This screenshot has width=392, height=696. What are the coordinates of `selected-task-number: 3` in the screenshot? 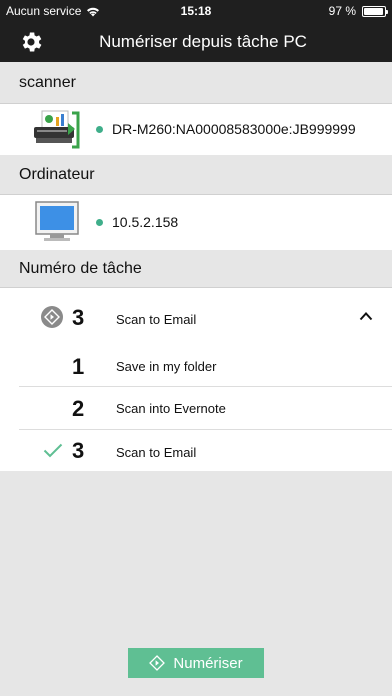 It's located at (78, 317).